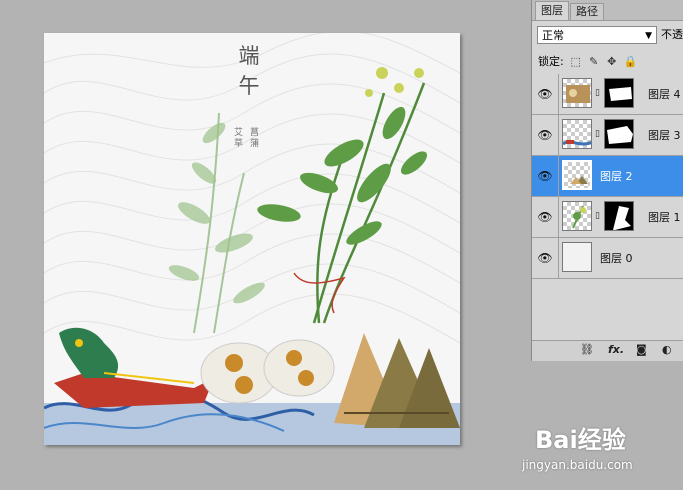 The image size is (683, 490). I want to click on blend-mode-value: 正常, so click(553, 35).